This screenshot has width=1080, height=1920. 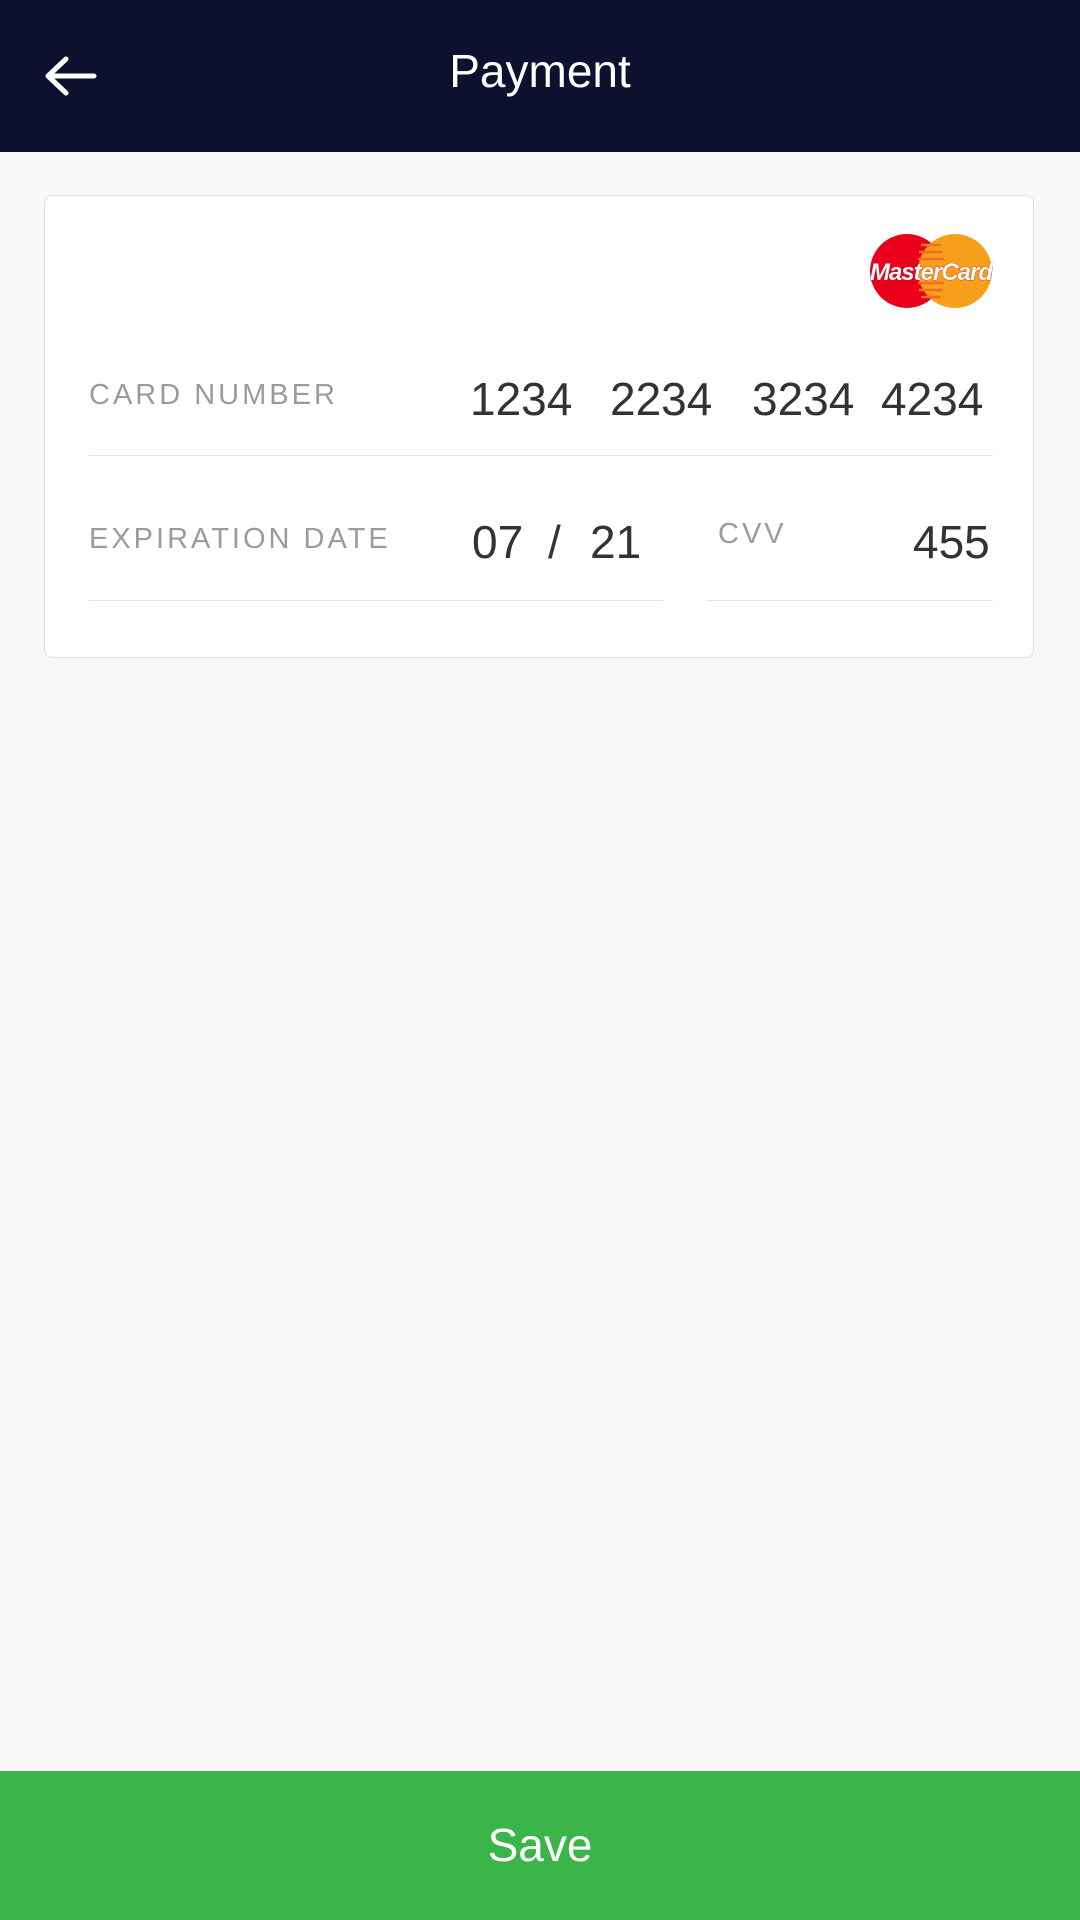 I want to click on expiration-divider, so click(x=376, y=600).